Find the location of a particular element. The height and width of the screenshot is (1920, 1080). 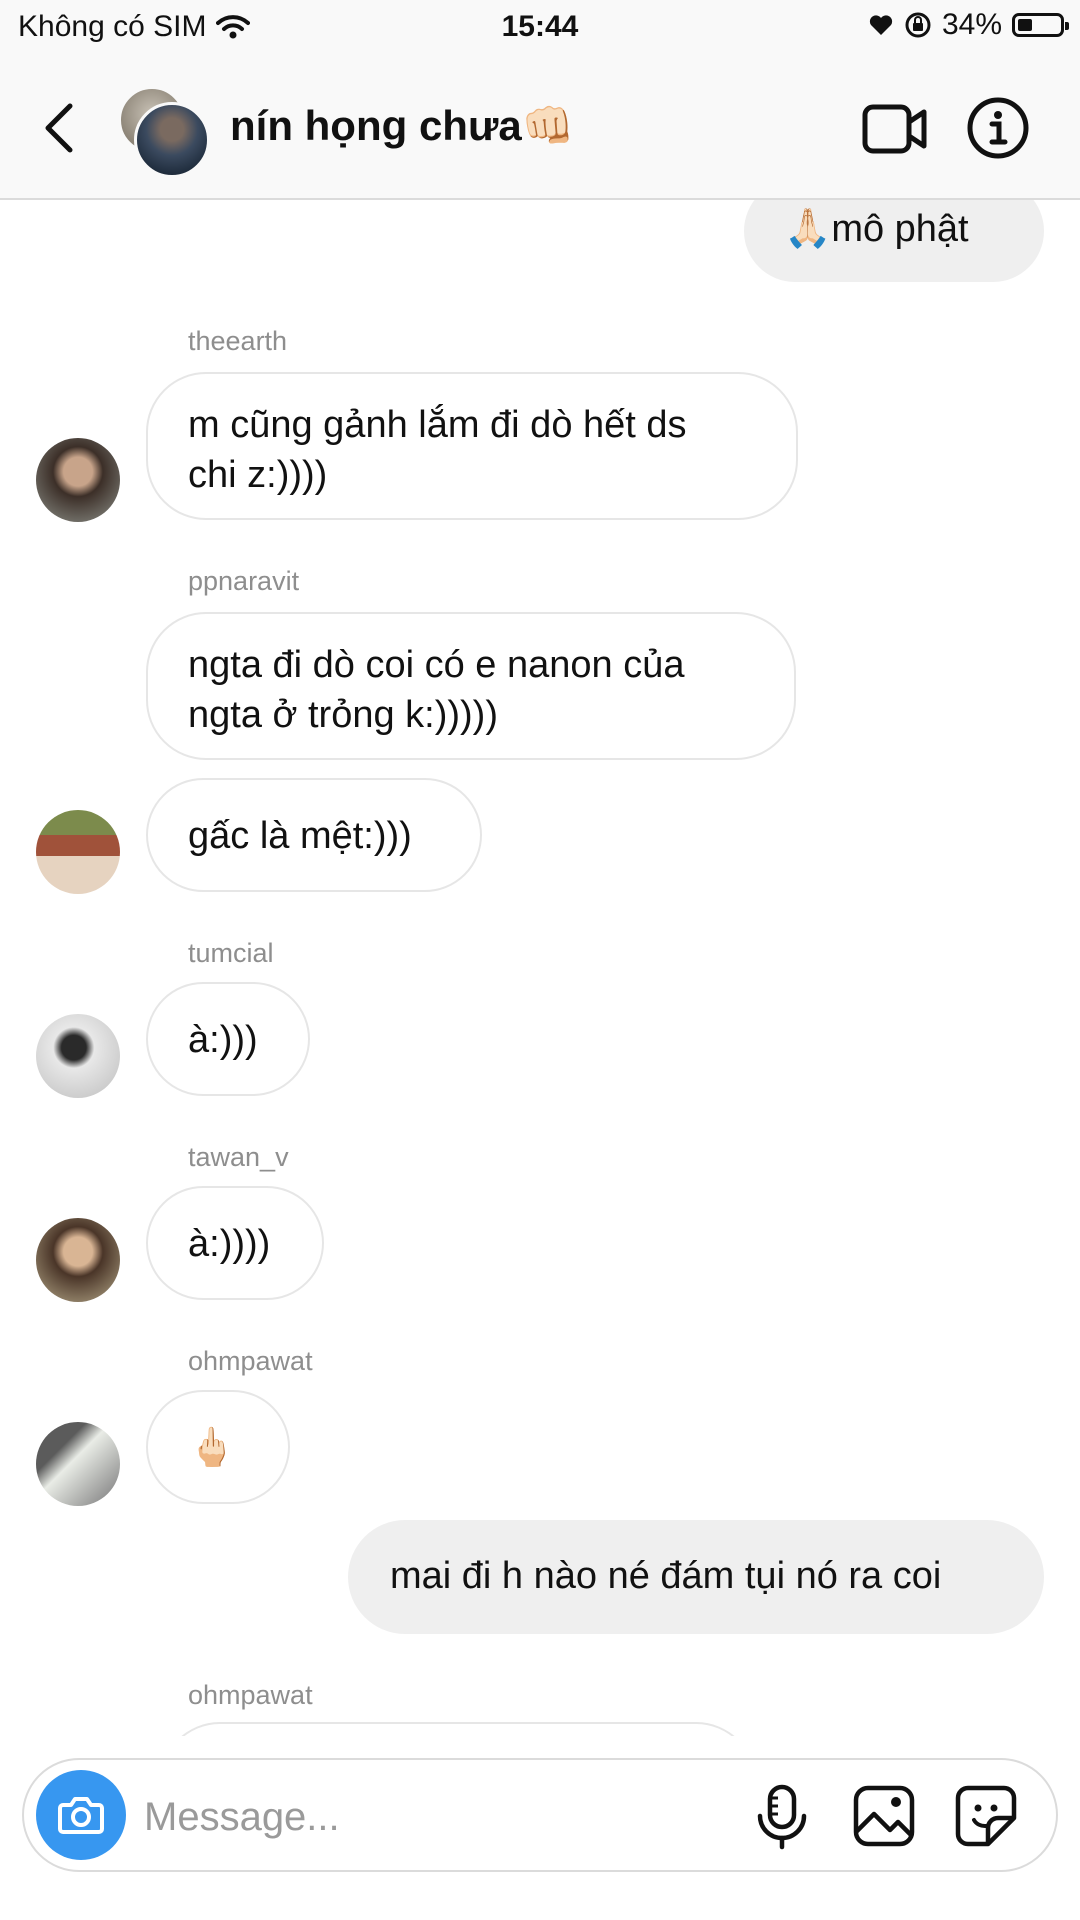

sticker-button is located at coordinates (986, 1816).